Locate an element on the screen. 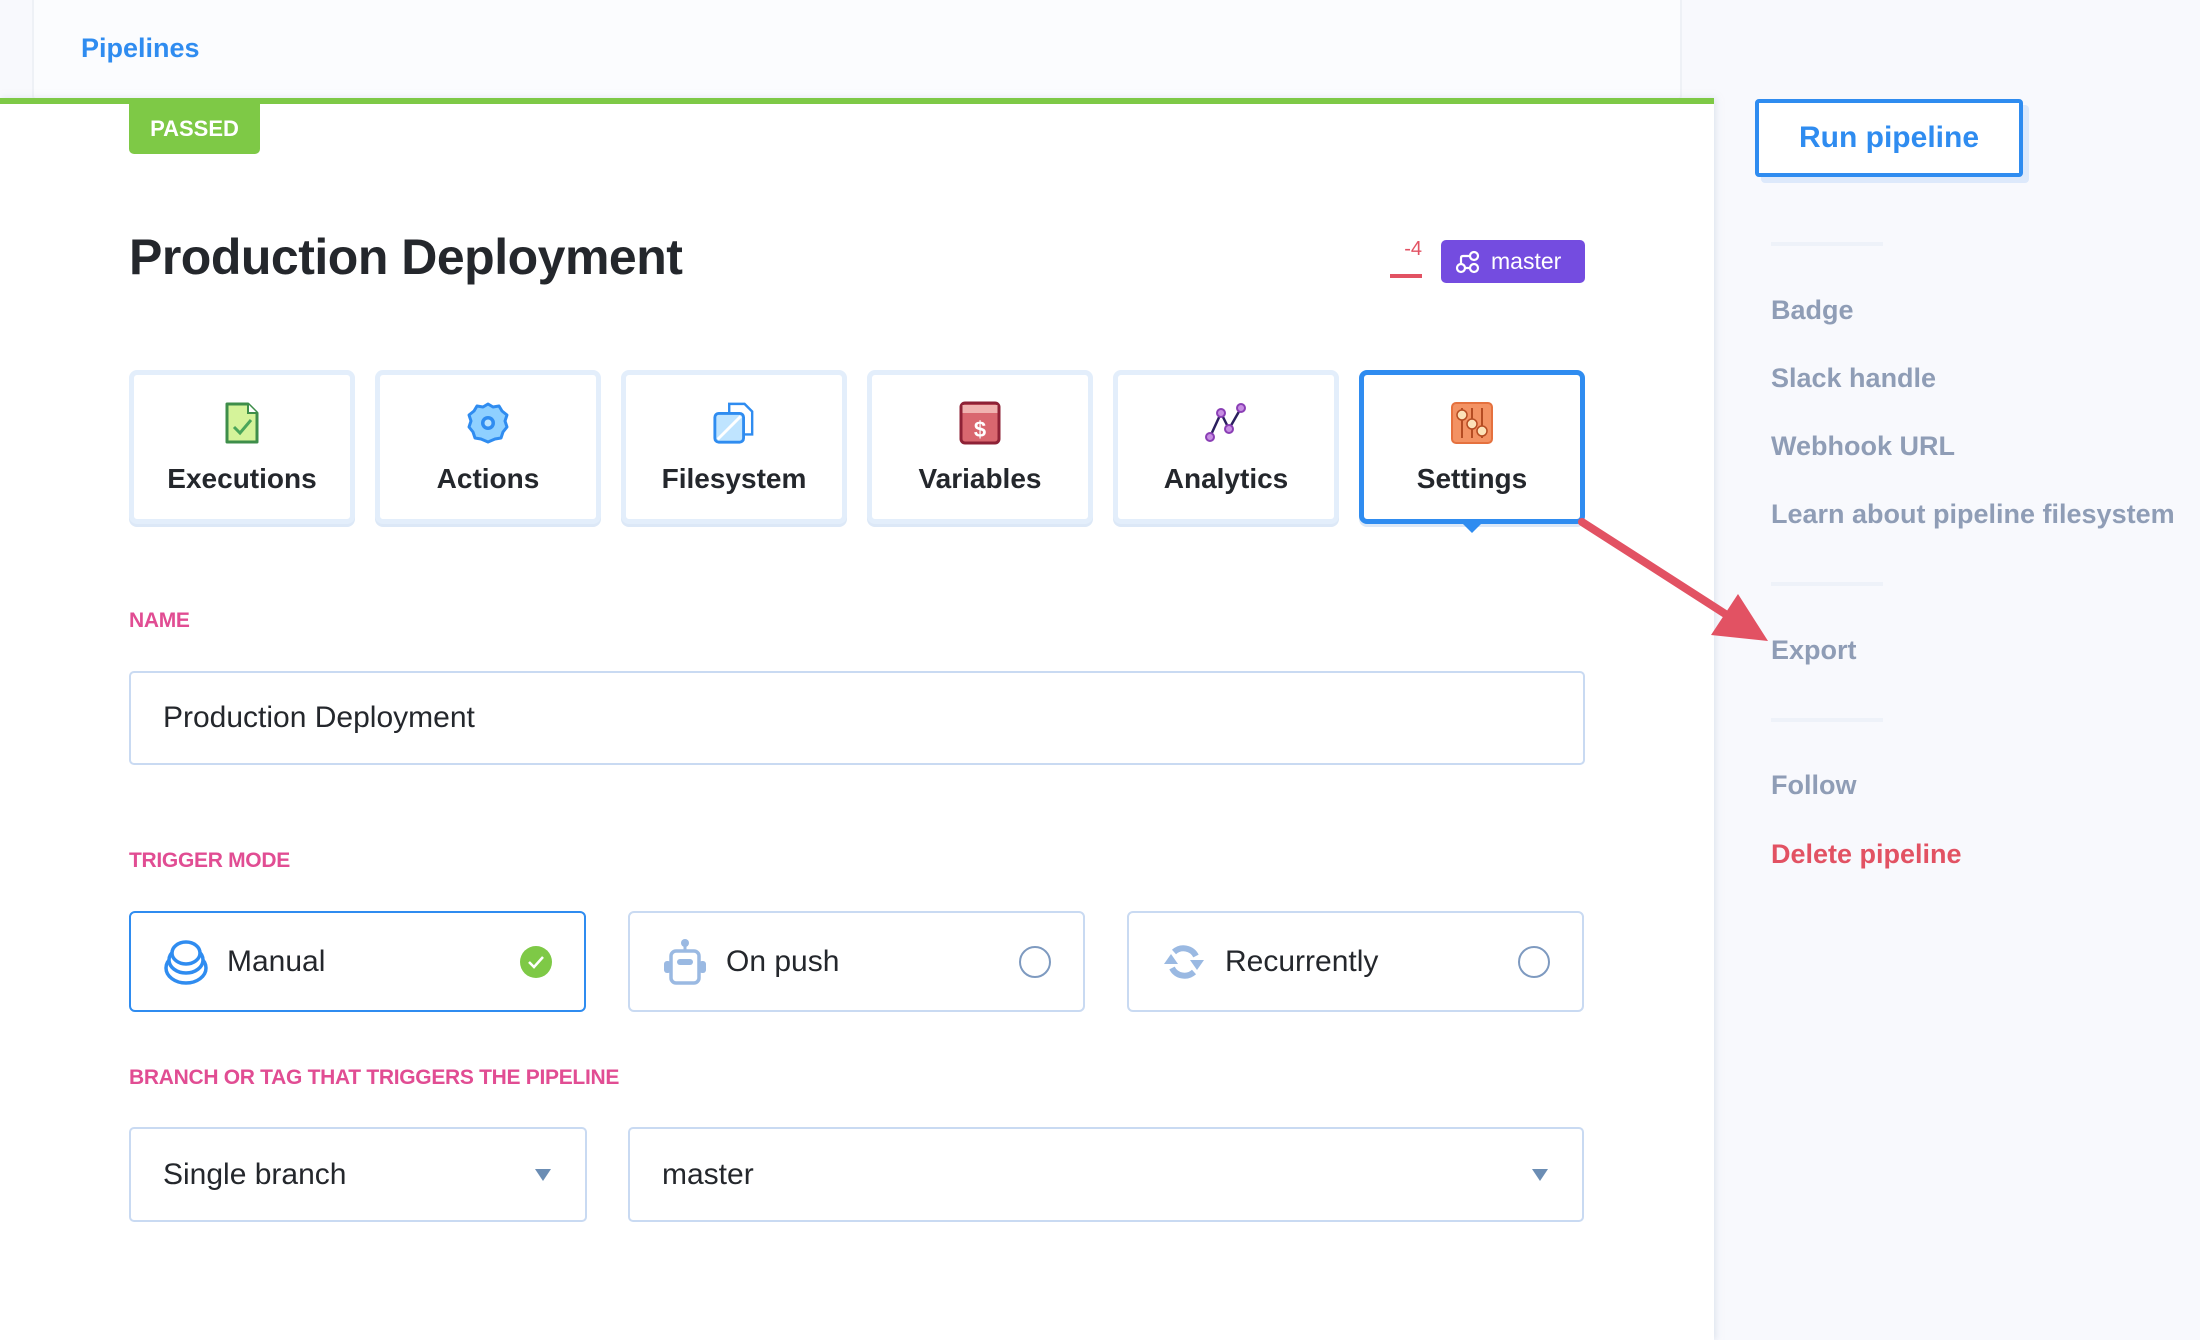 The image size is (2200, 1340). sidebar-link-export: Export is located at coordinates (1814, 650).